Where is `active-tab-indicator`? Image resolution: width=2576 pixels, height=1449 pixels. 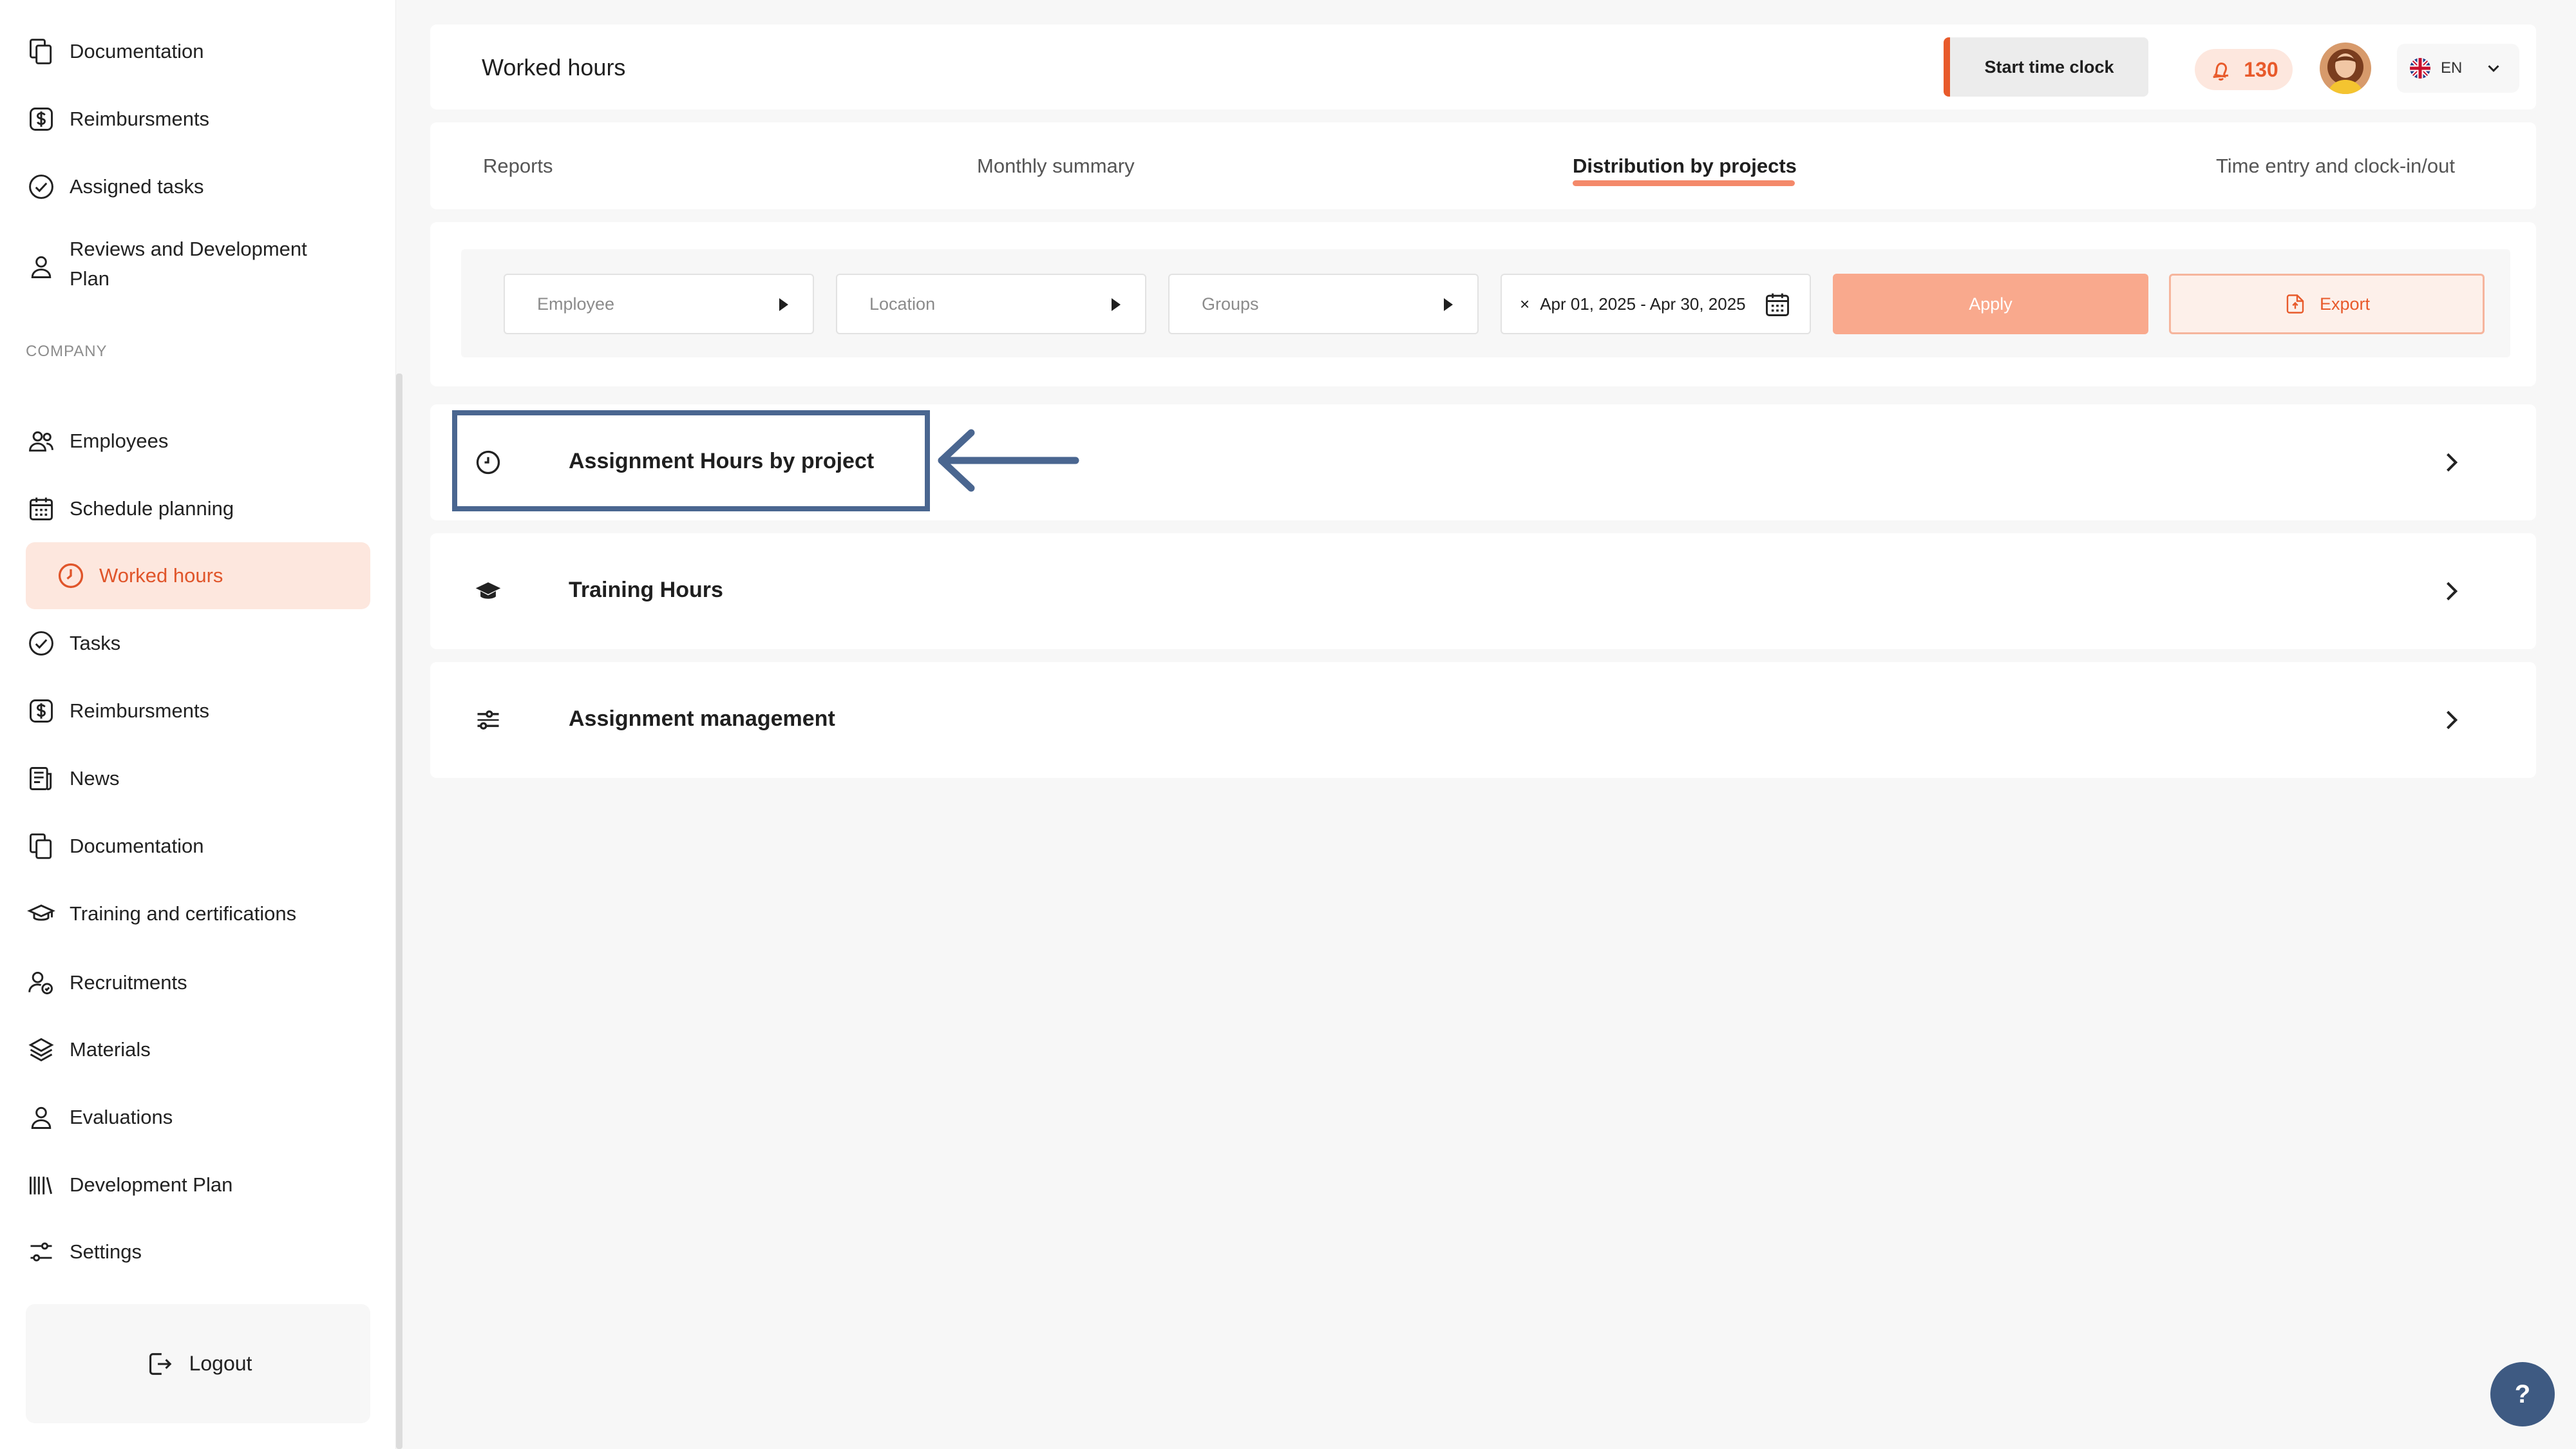 active-tab-indicator is located at coordinates (1684, 183).